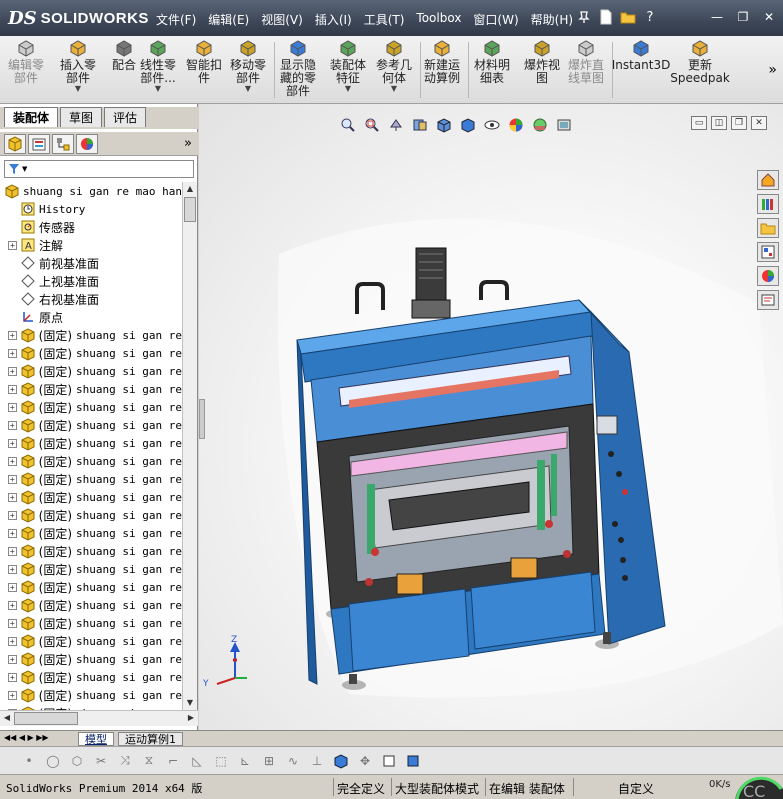  What do you see at coordinates (158, 65) in the screenshot?
I see `cmd-button-3: 线性零 部件... ▼` at bounding box center [158, 65].